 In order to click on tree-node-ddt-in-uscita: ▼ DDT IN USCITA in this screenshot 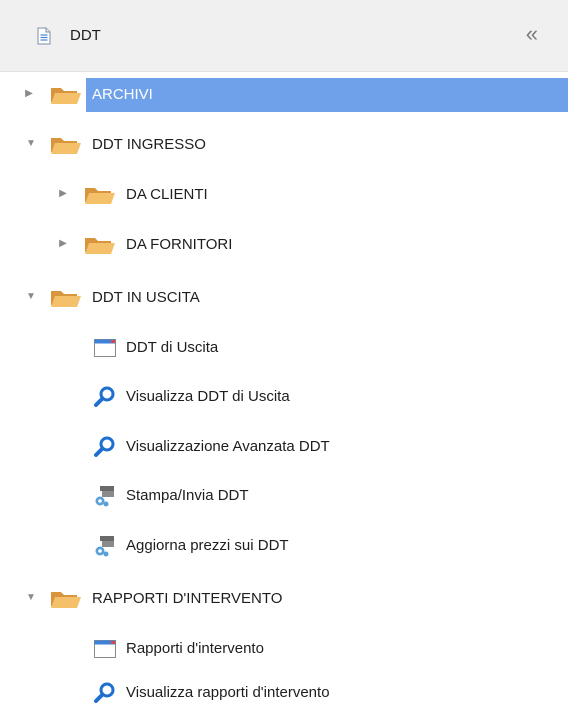, I will do `click(284, 298)`.